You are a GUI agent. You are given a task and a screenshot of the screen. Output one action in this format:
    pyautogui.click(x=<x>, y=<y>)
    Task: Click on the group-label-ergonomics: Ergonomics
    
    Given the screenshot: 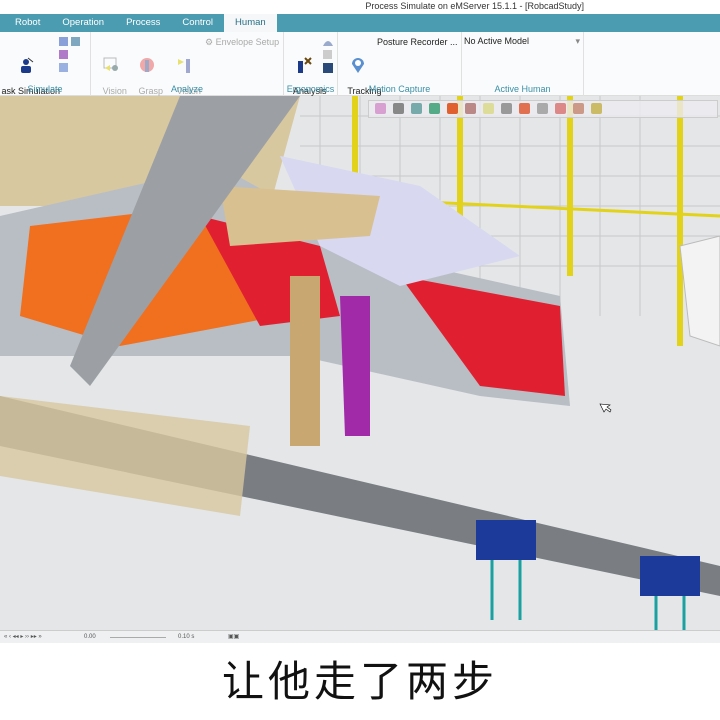 What is the action you would take?
    pyautogui.click(x=310, y=89)
    